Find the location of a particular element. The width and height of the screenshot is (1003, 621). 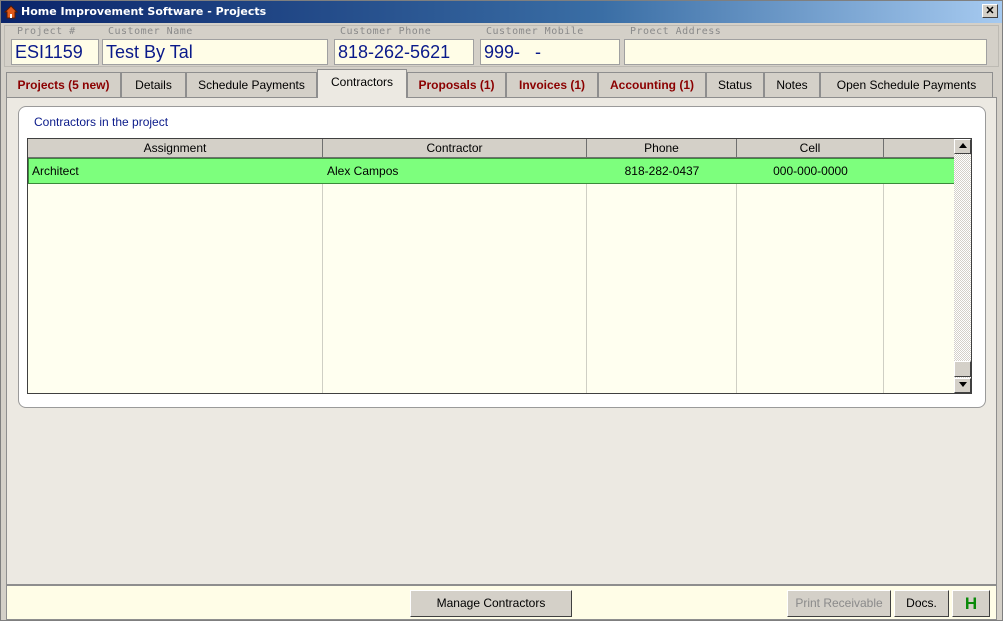

window-title: Home Improvement Software - Projects is located at coordinates (144, 11).